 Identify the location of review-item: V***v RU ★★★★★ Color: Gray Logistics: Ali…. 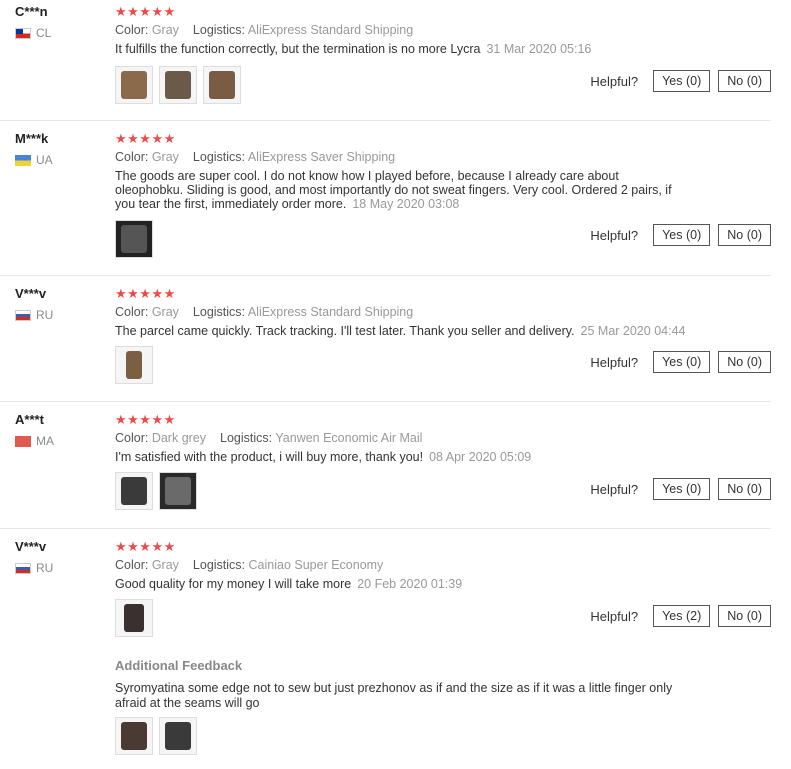
(385, 344).